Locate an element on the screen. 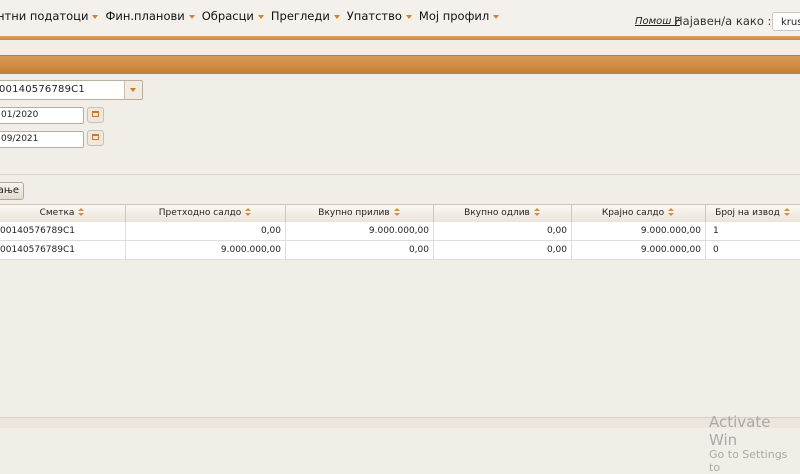 Image resolution: width=800 pixels, height=474 pixels. menu-item-label: Фин.планови is located at coordinates (145, 16).